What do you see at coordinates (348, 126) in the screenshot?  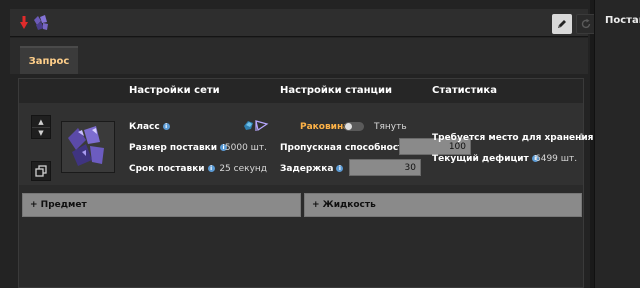 I see `toggle-knob` at bounding box center [348, 126].